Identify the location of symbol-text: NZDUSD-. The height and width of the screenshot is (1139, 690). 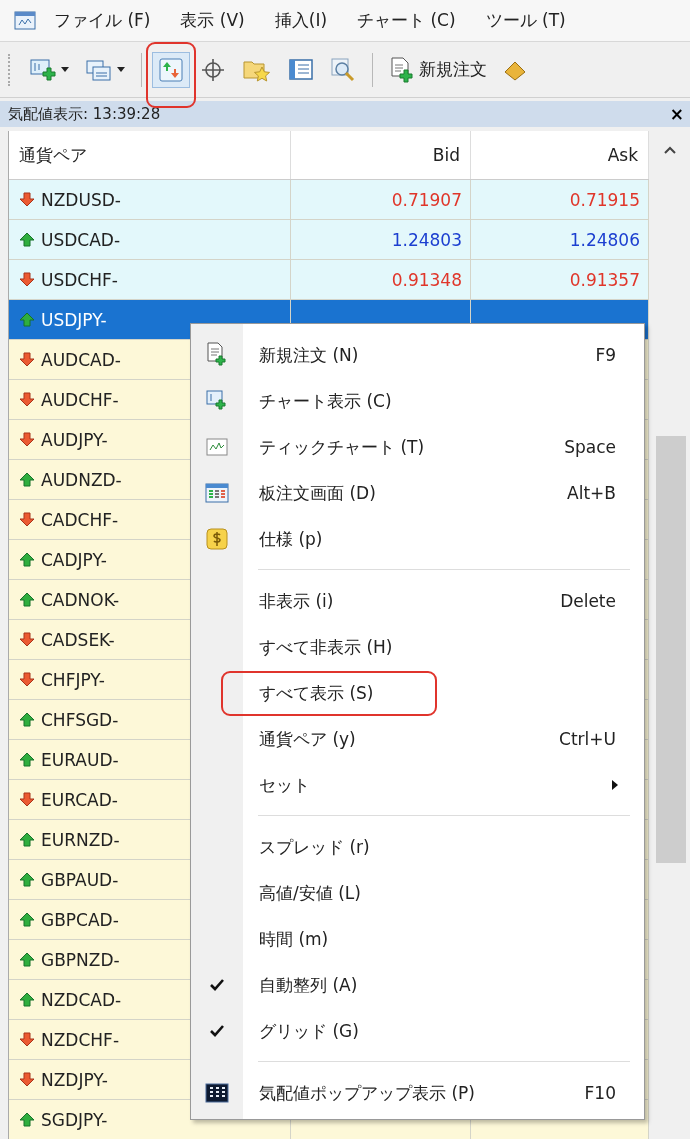
(81, 199).